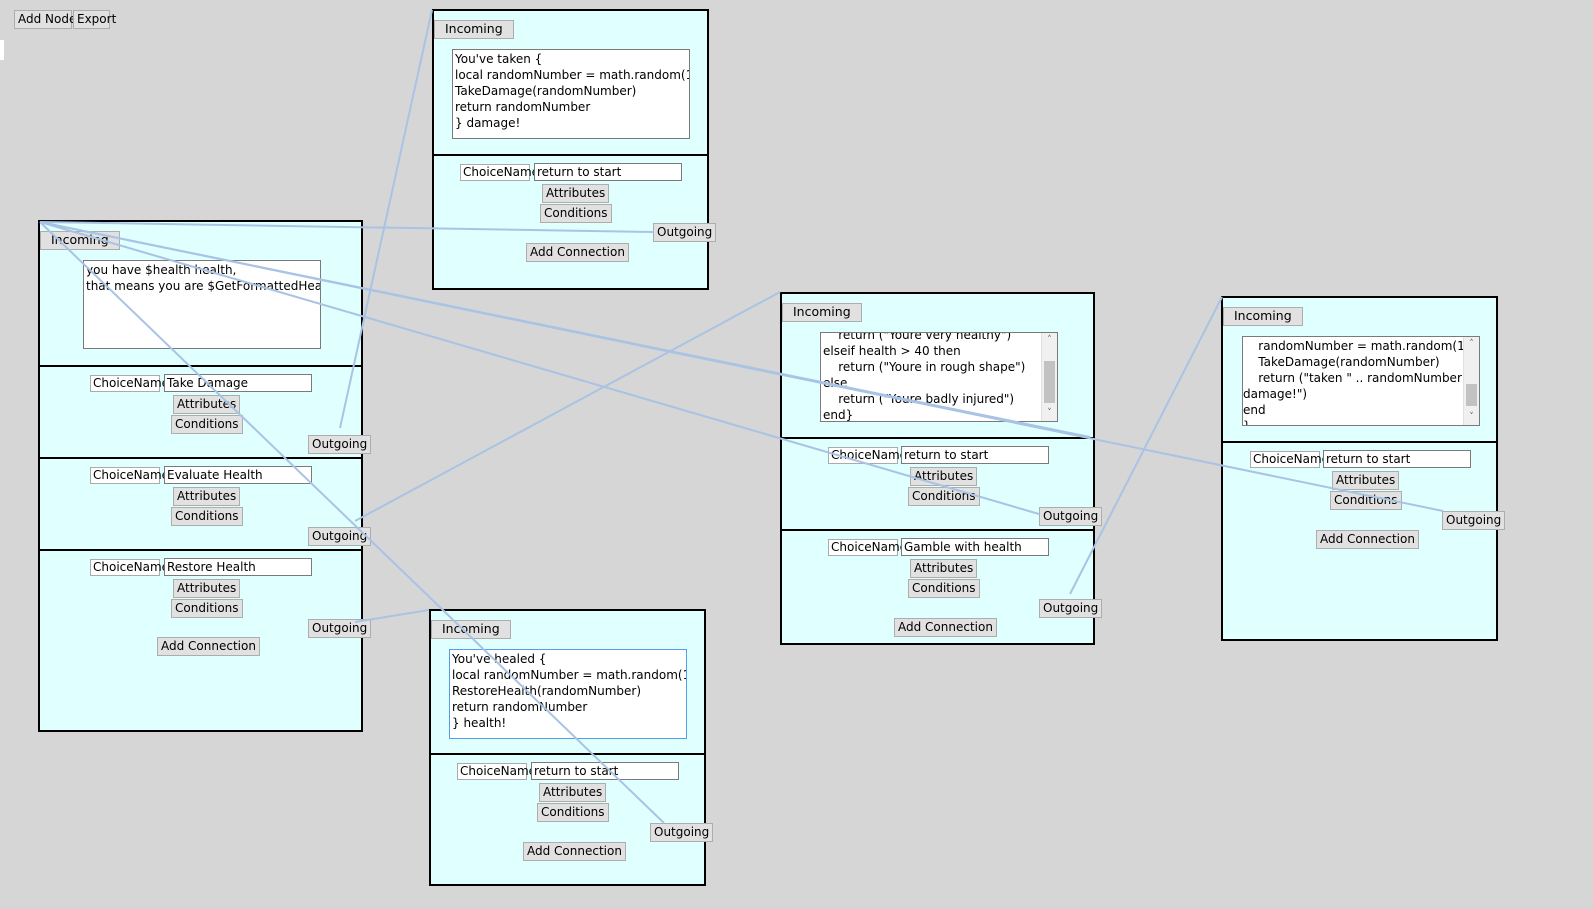  I want to click on background-window-edge, so click(2, 50).